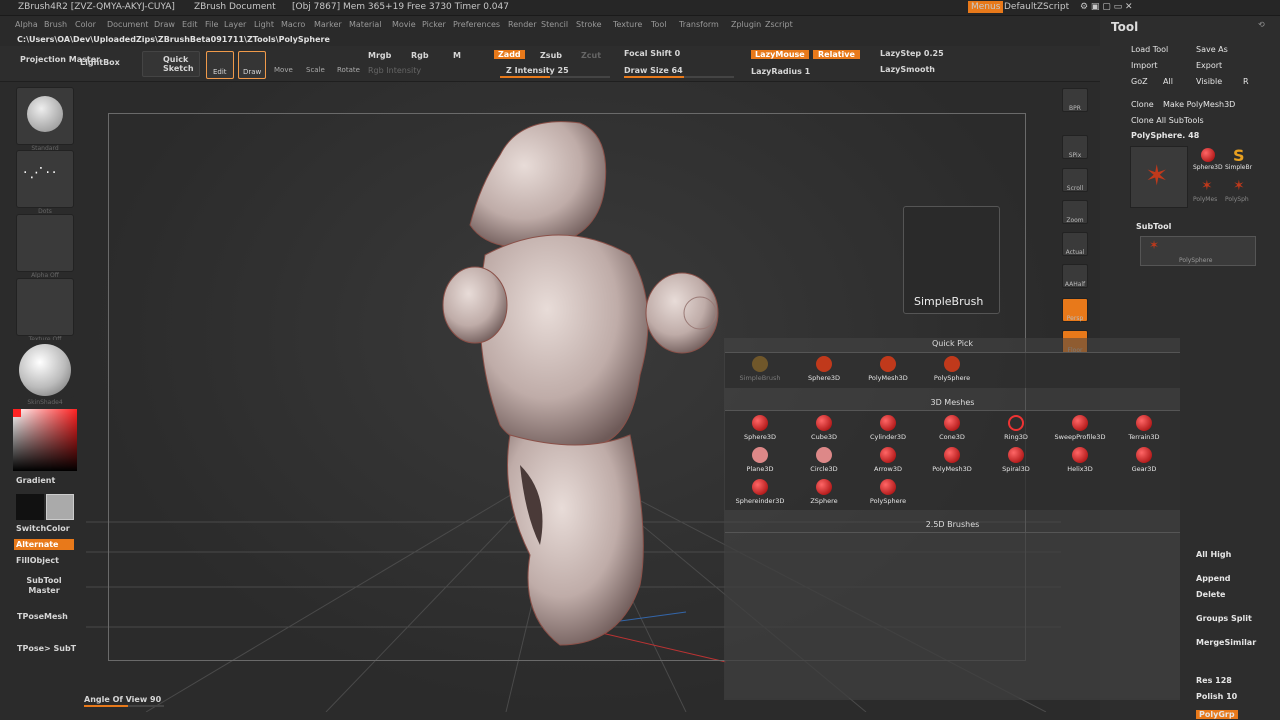  What do you see at coordinates (85, 24) in the screenshot?
I see `menu-color: Color` at bounding box center [85, 24].